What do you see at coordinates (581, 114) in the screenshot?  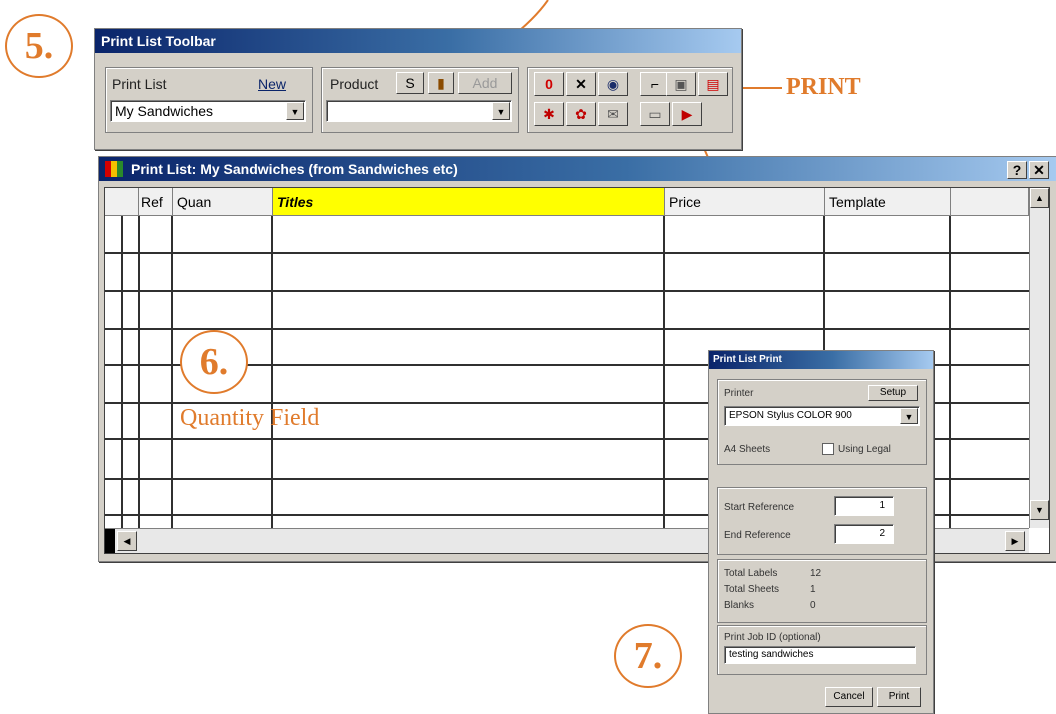 I see `flower-icon: ✿` at bounding box center [581, 114].